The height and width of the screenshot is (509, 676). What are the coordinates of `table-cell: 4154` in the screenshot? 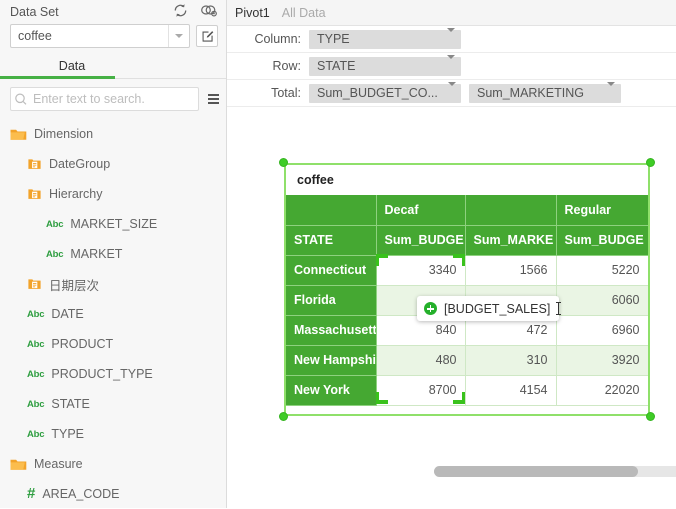 It's located at (511, 390).